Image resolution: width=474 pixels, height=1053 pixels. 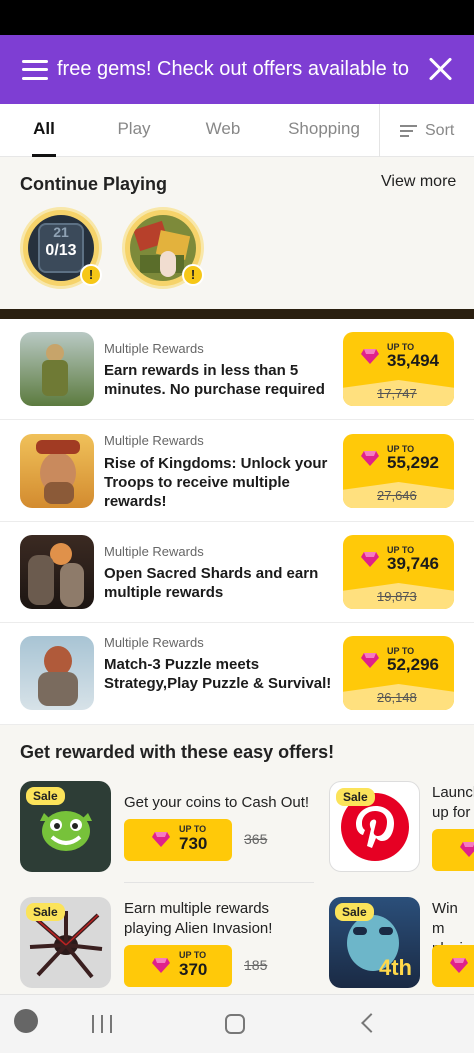 What do you see at coordinates (256, 965) in the screenshot?
I see `reward-old-amount: 185` at bounding box center [256, 965].